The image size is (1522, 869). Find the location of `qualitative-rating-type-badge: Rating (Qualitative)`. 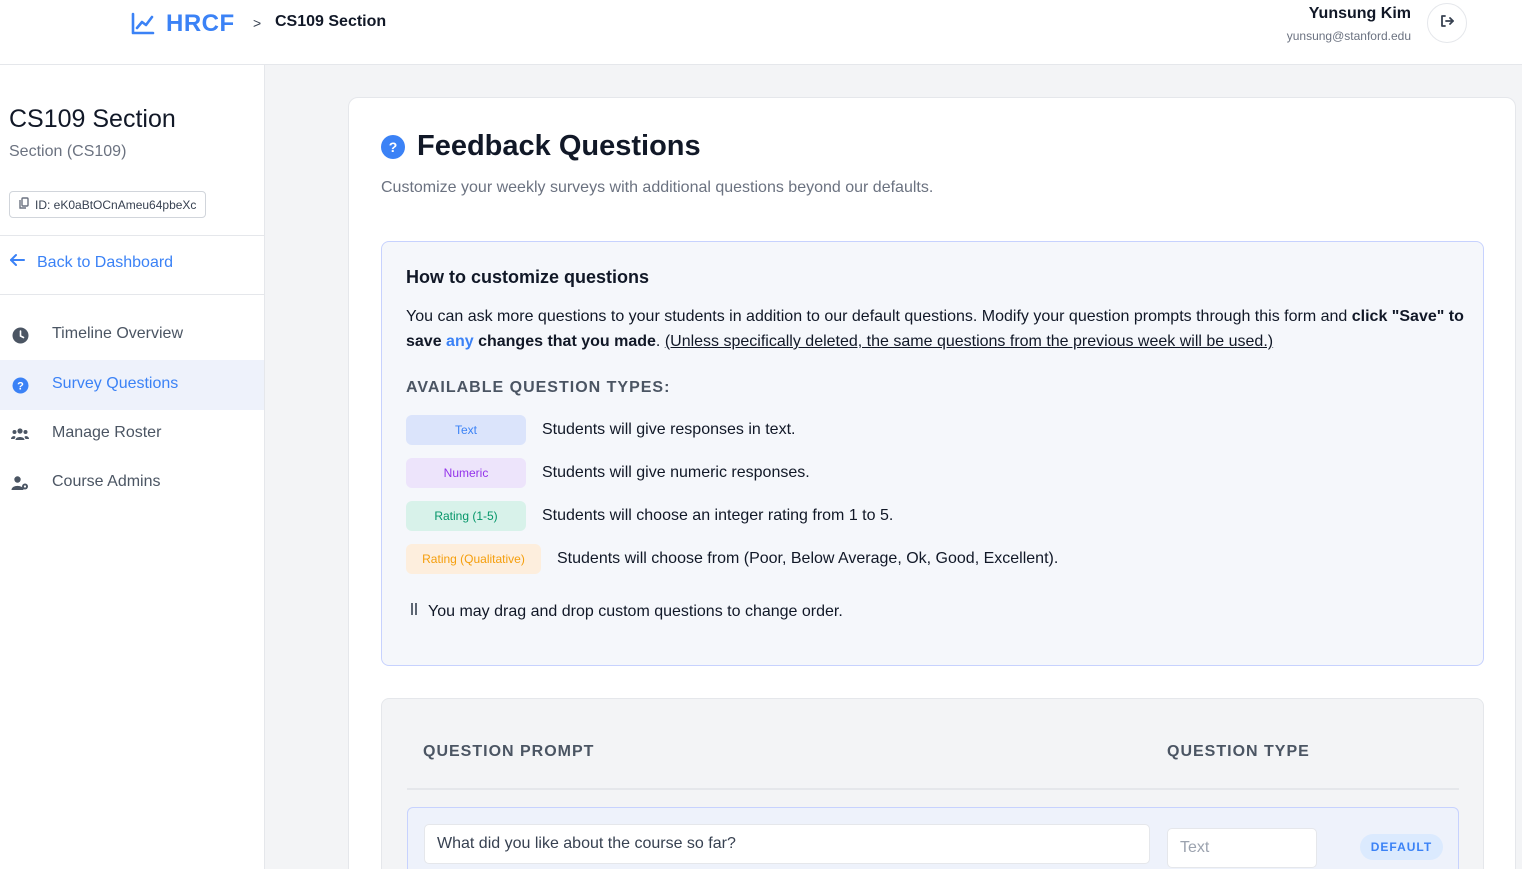

qualitative-rating-type-badge: Rating (Qualitative) is located at coordinates (473, 559).